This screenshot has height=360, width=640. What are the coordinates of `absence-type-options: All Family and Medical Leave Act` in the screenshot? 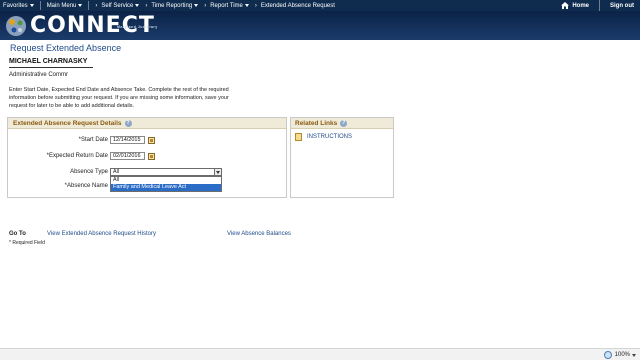 It's located at (166, 184).